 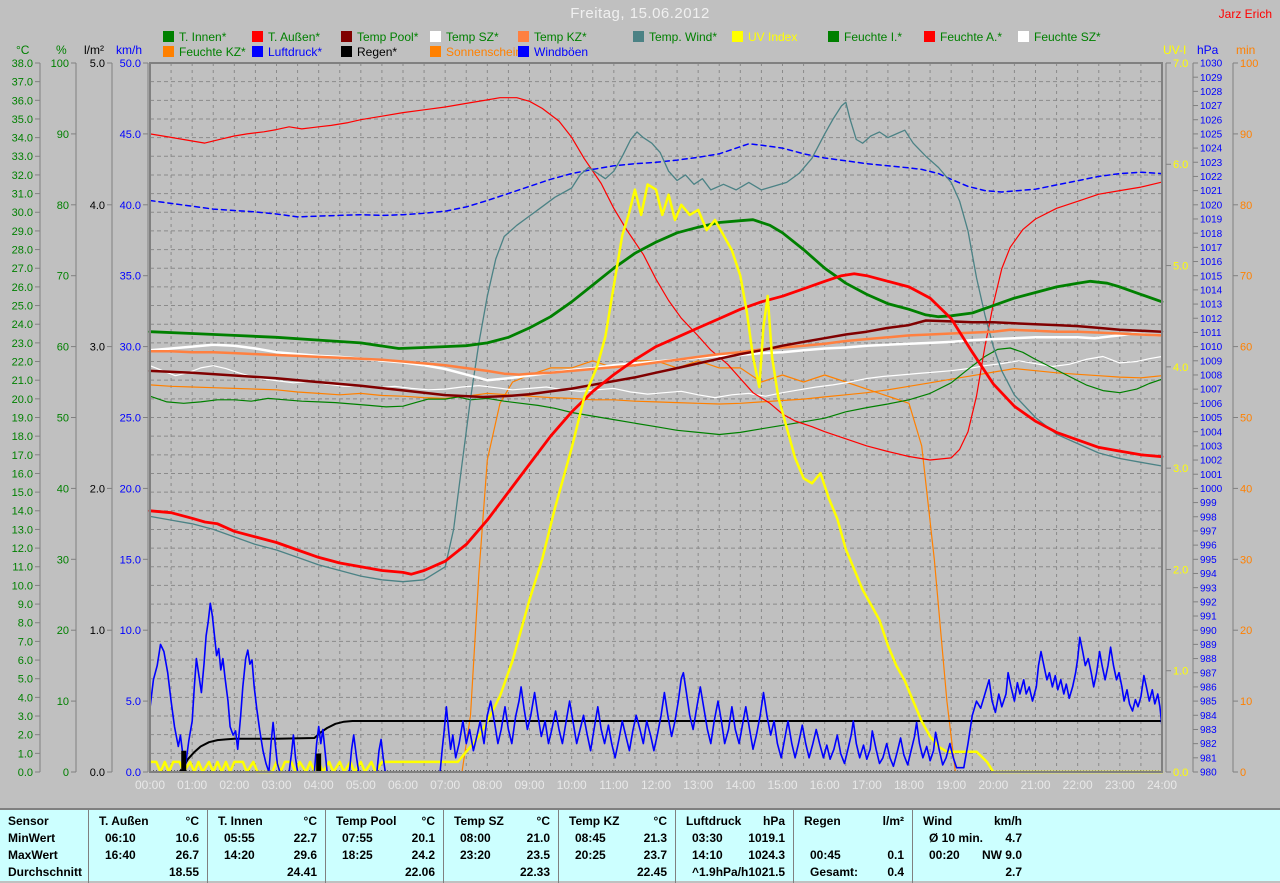 I want to click on table-cell-max: 00:20 NW 9.0, so click(x=971, y=855).